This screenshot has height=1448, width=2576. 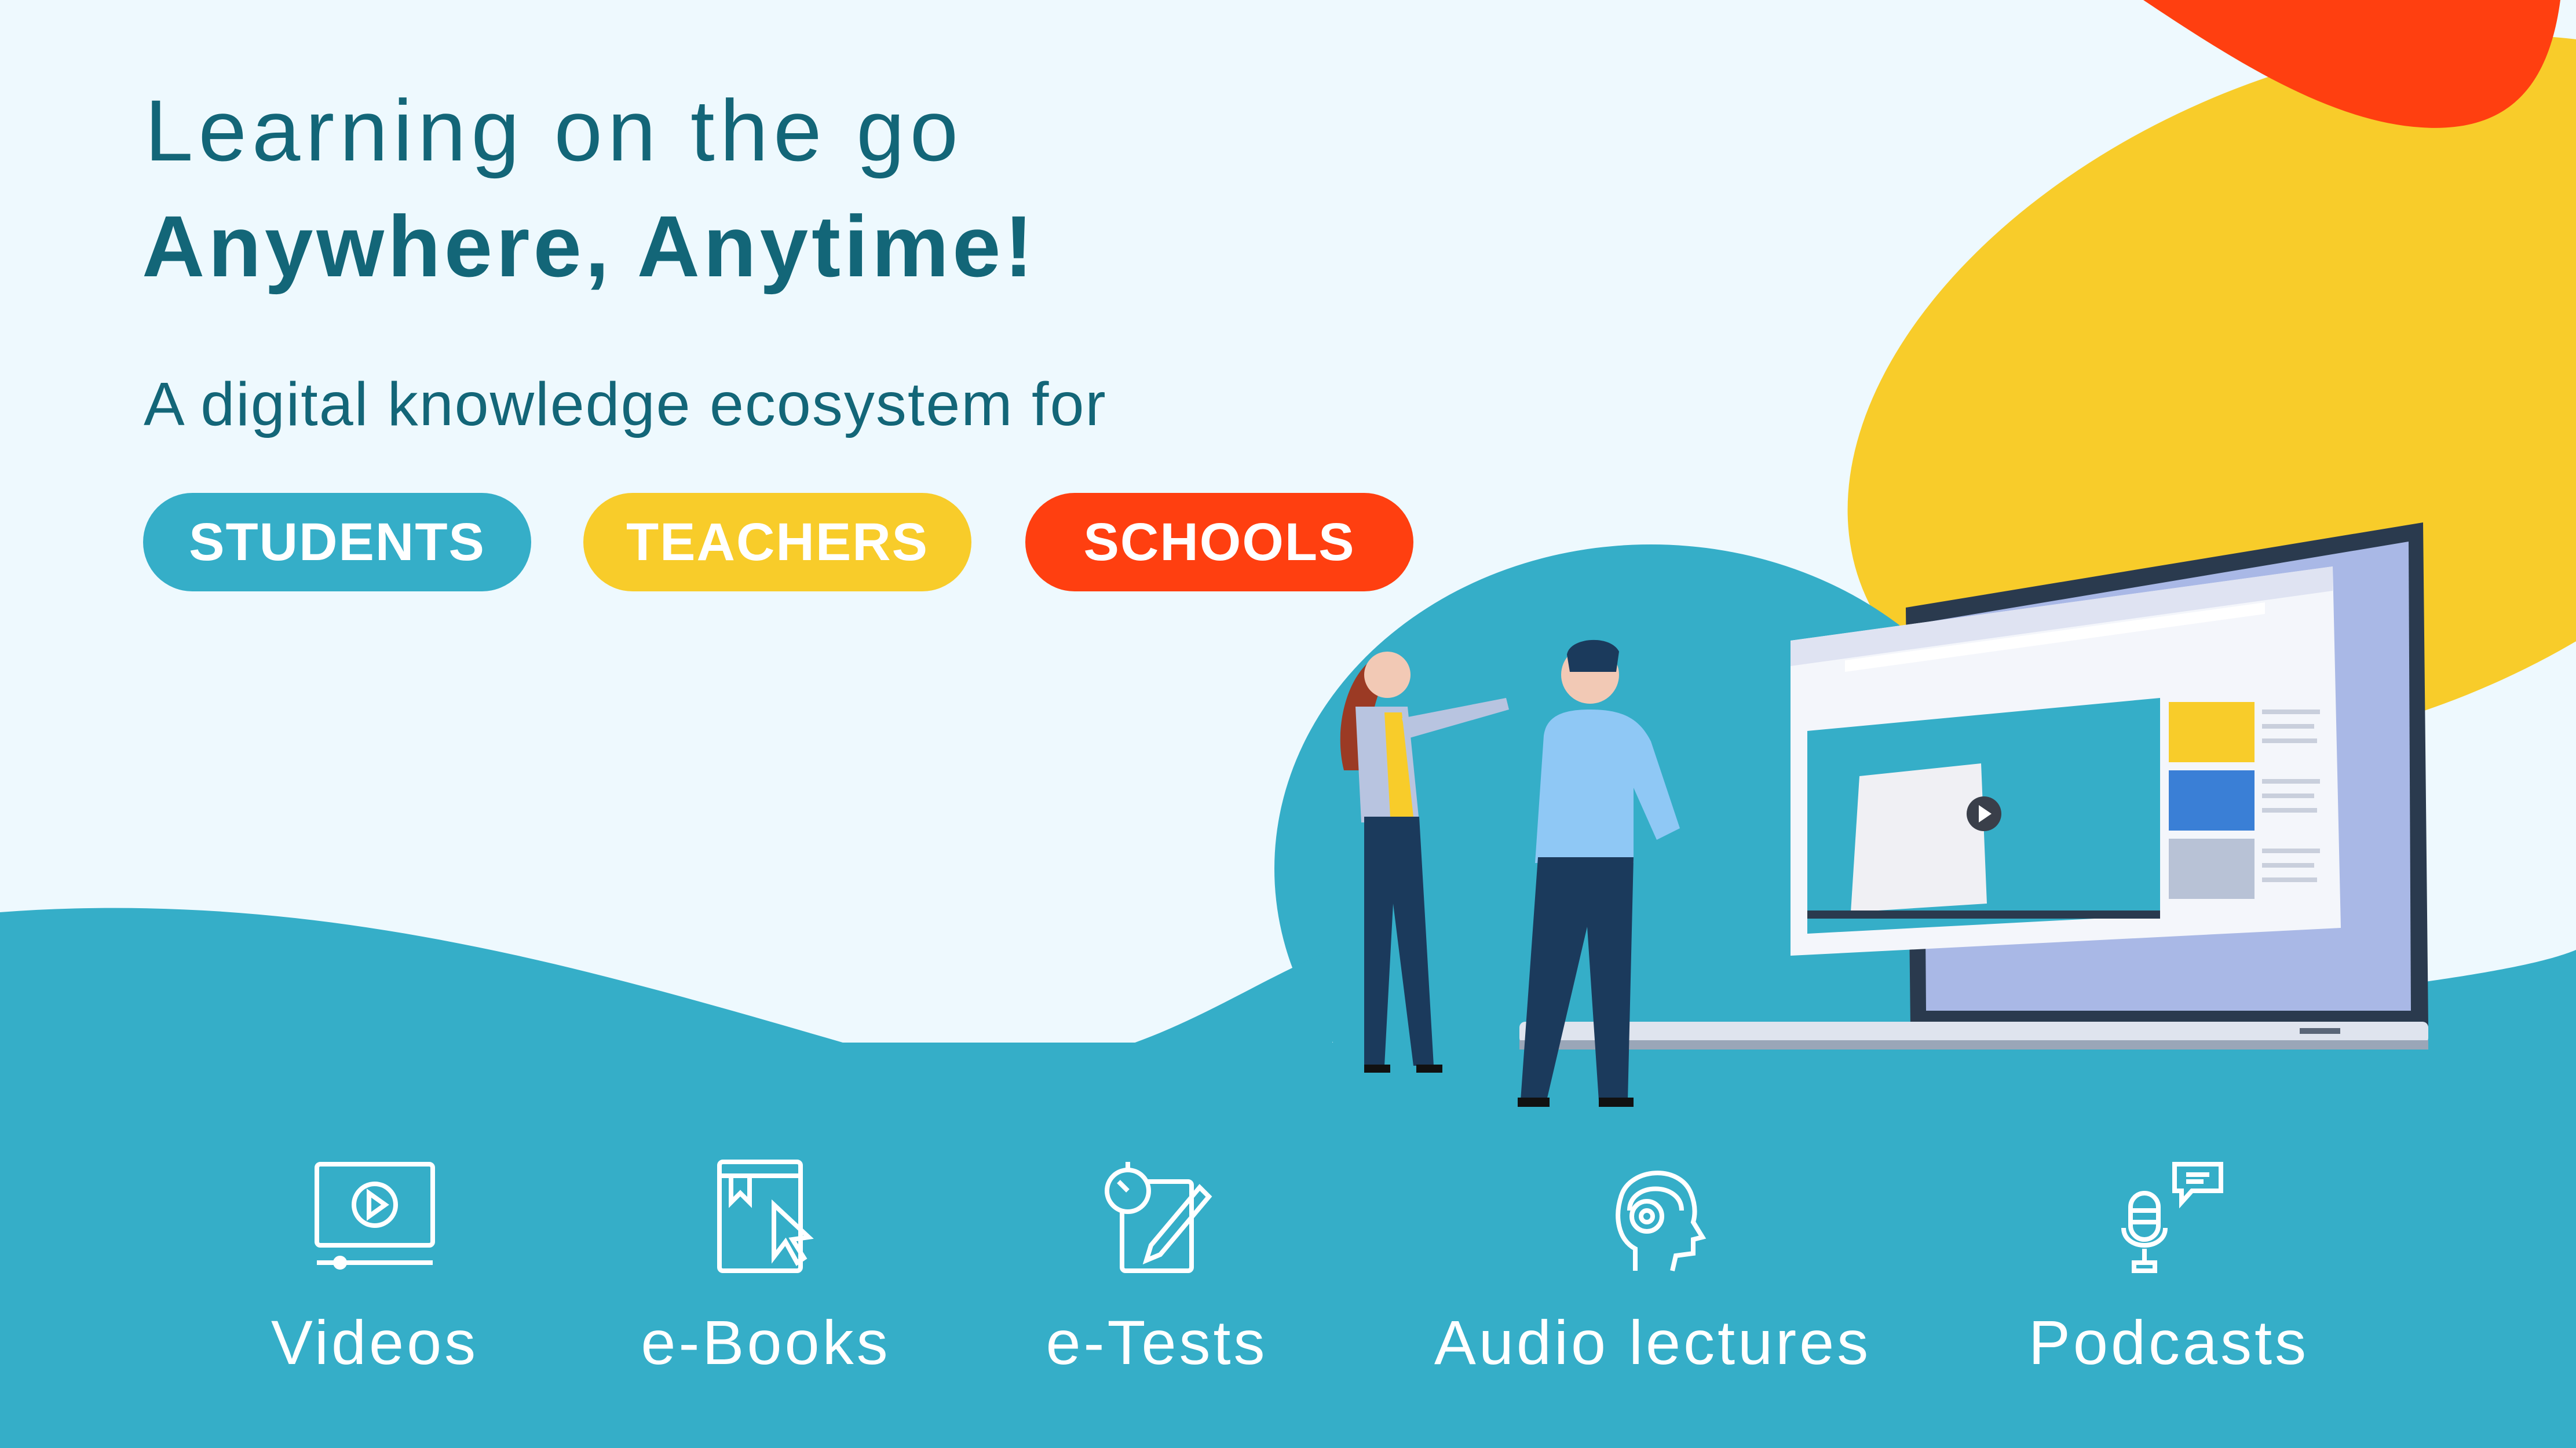 I want to click on feature-ebooks: e-Books, so click(x=766, y=1268).